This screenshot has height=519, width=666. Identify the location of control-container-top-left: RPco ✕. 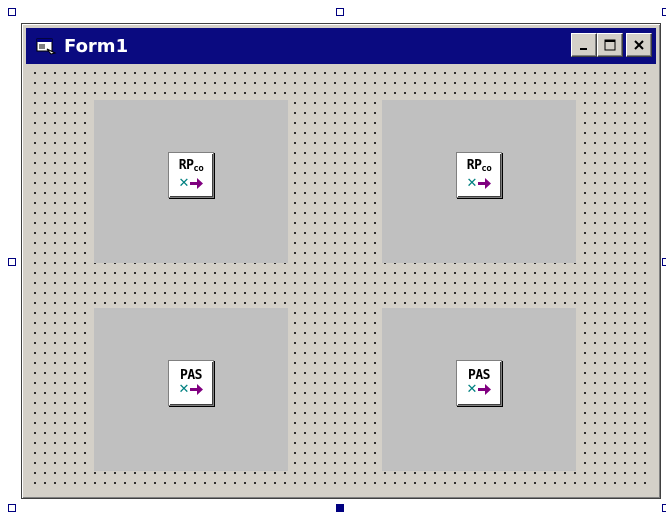
(191, 181).